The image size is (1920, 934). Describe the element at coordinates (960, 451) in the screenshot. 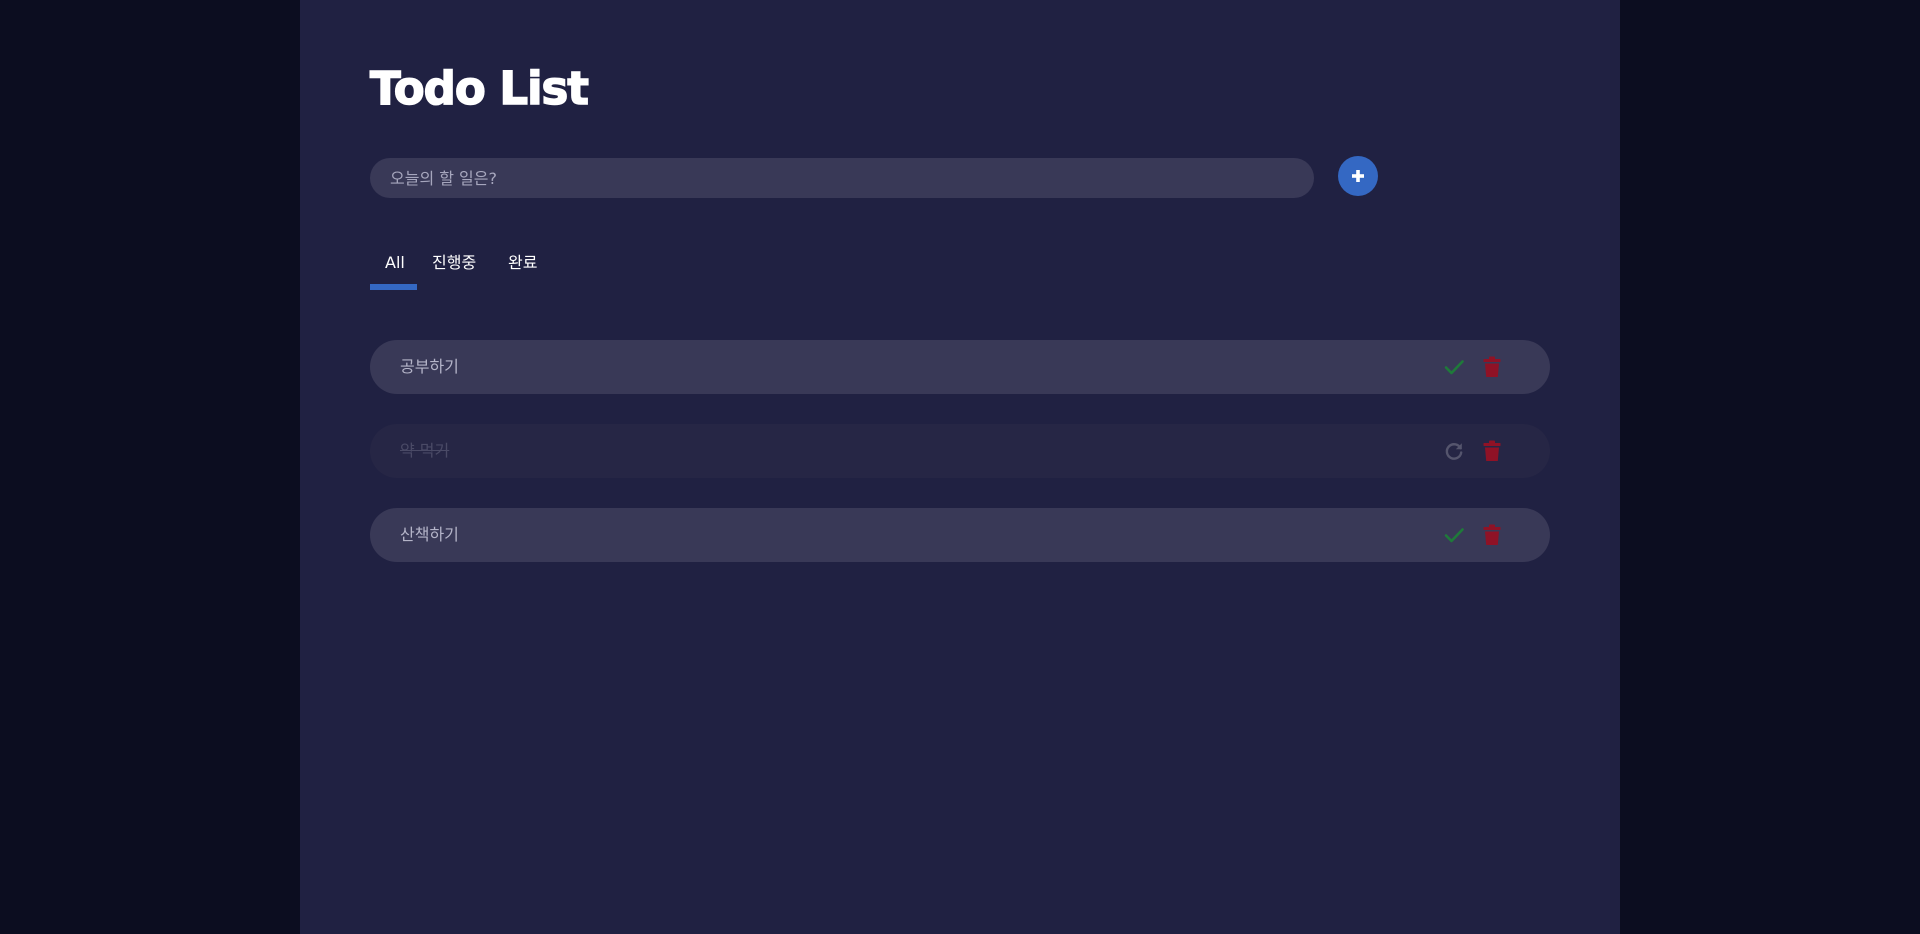

I see `todo-item: 약 먹기` at that location.